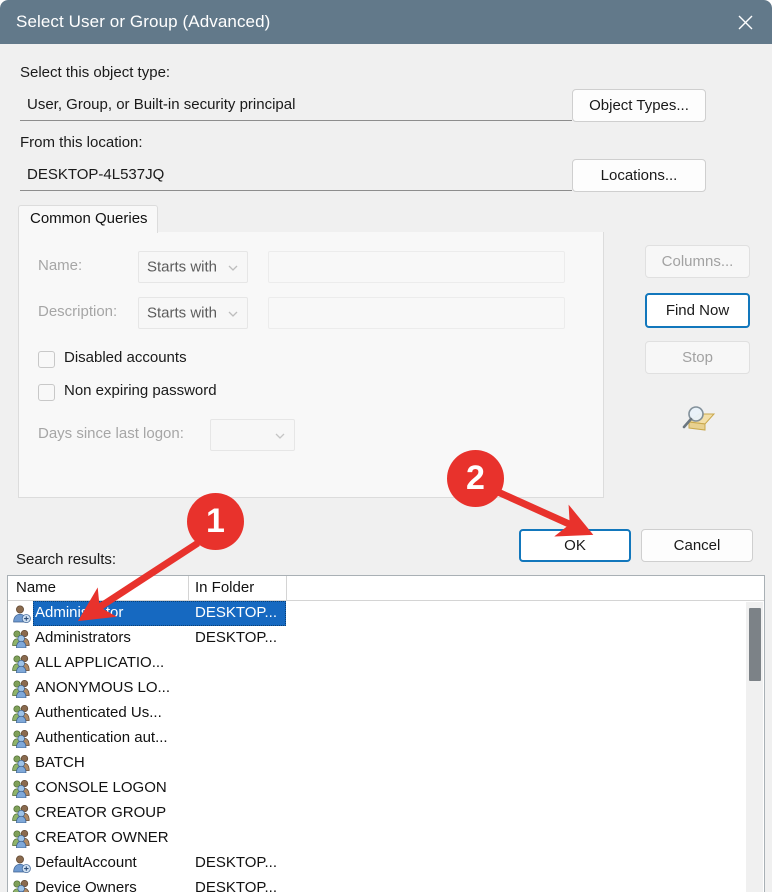  Describe the element at coordinates (86, 885) in the screenshot. I see `row-name: Device Owners` at that location.